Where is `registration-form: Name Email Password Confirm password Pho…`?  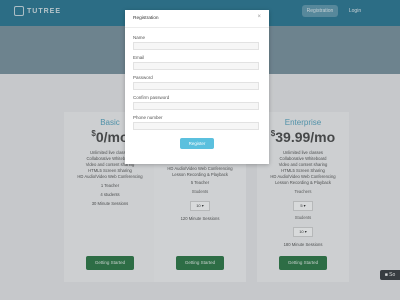 registration-form: Name Email Password Confirm password Pho… is located at coordinates (197, 88).